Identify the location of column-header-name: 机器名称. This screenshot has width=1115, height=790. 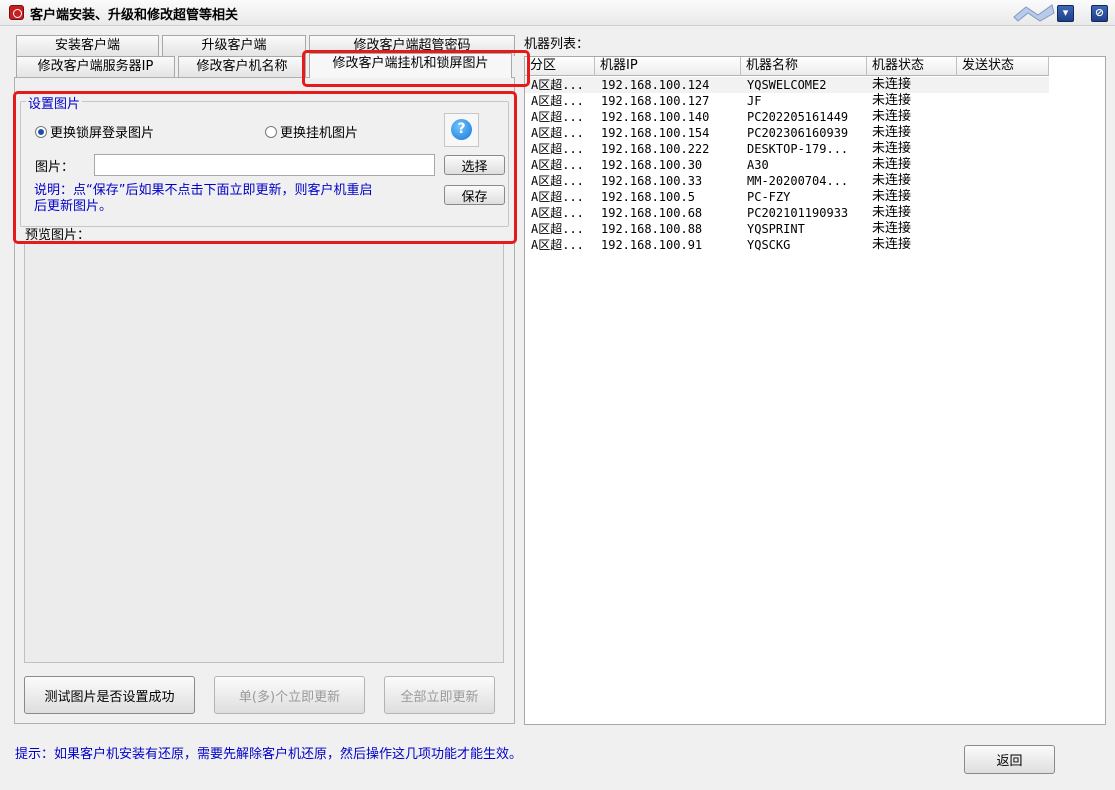
(804, 66).